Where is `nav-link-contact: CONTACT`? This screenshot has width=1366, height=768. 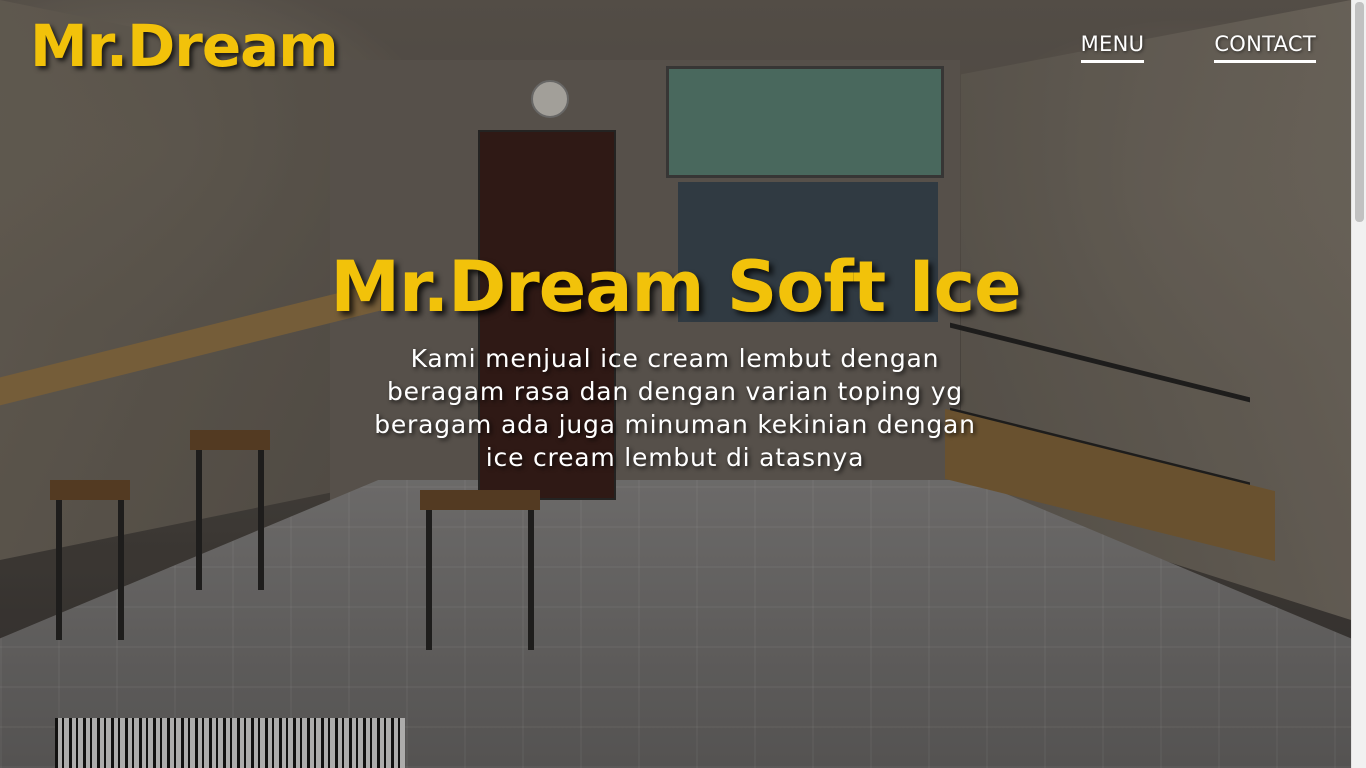 nav-link-contact: CONTACT is located at coordinates (1265, 47).